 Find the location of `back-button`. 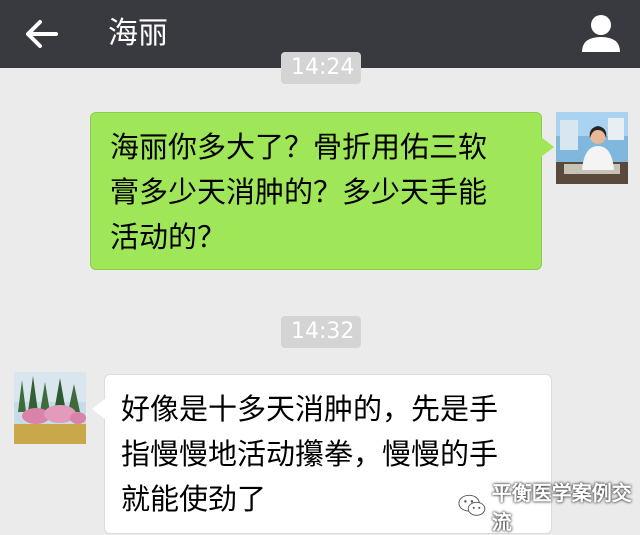

back-button is located at coordinates (42, 34).